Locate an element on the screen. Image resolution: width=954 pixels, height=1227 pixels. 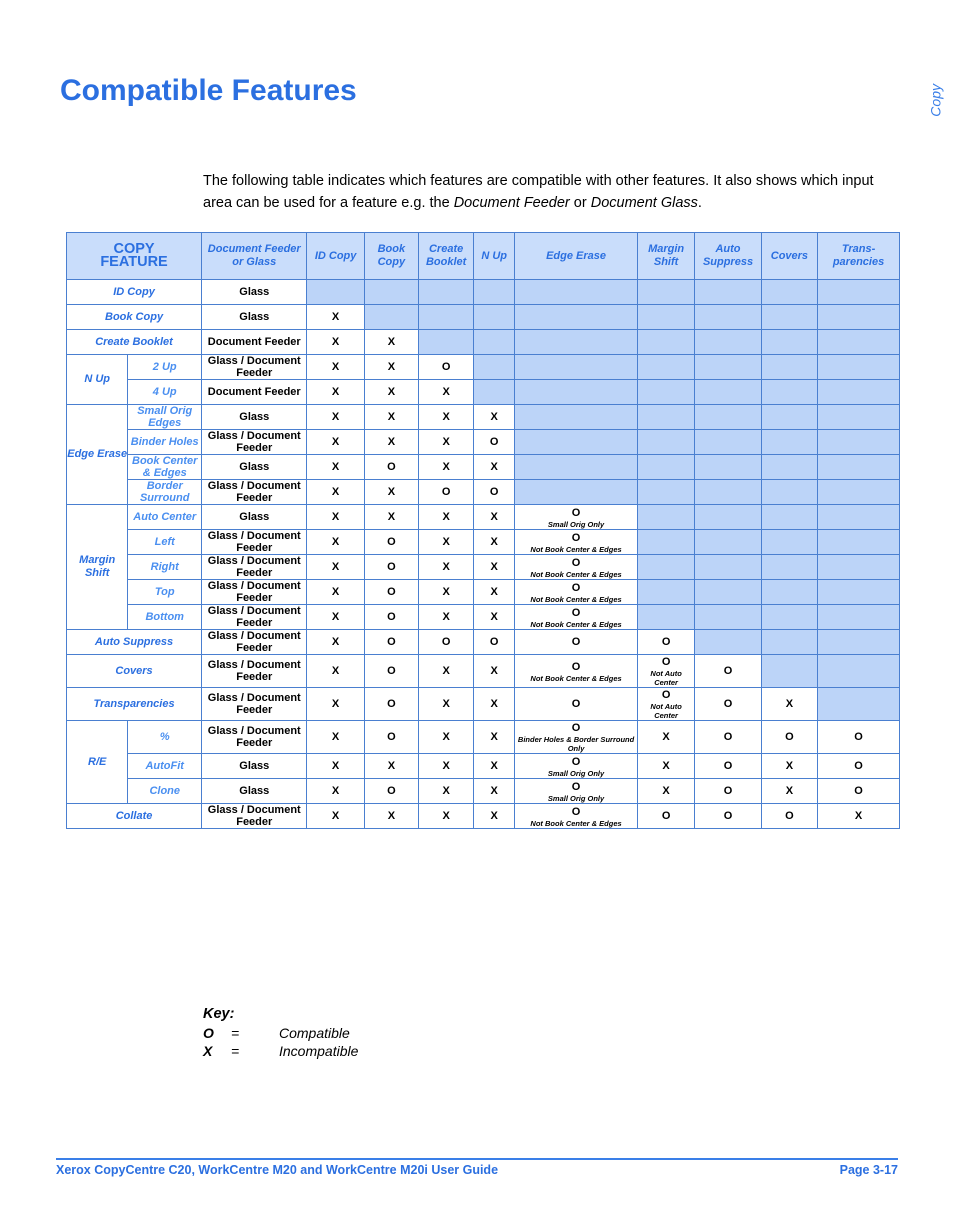
header-n-up: N Up is located at coordinates (494, 256).